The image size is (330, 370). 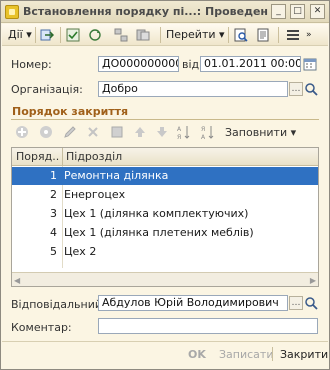 What do you see at coordinates (53, 232) in the screenshot?
I see `row-order-cell: 4` at bounding box center [53, 232].